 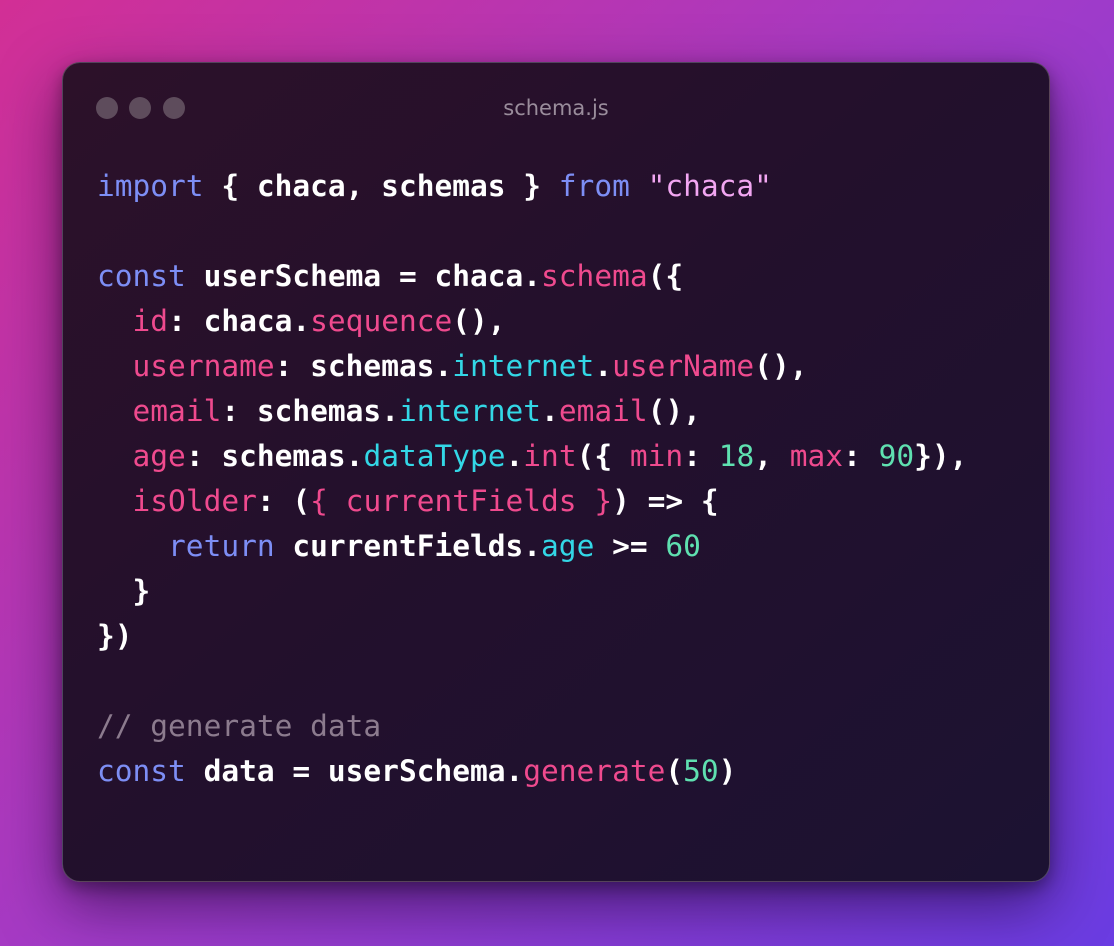 I want to click on code-token: id, so click(x=150, y=321).